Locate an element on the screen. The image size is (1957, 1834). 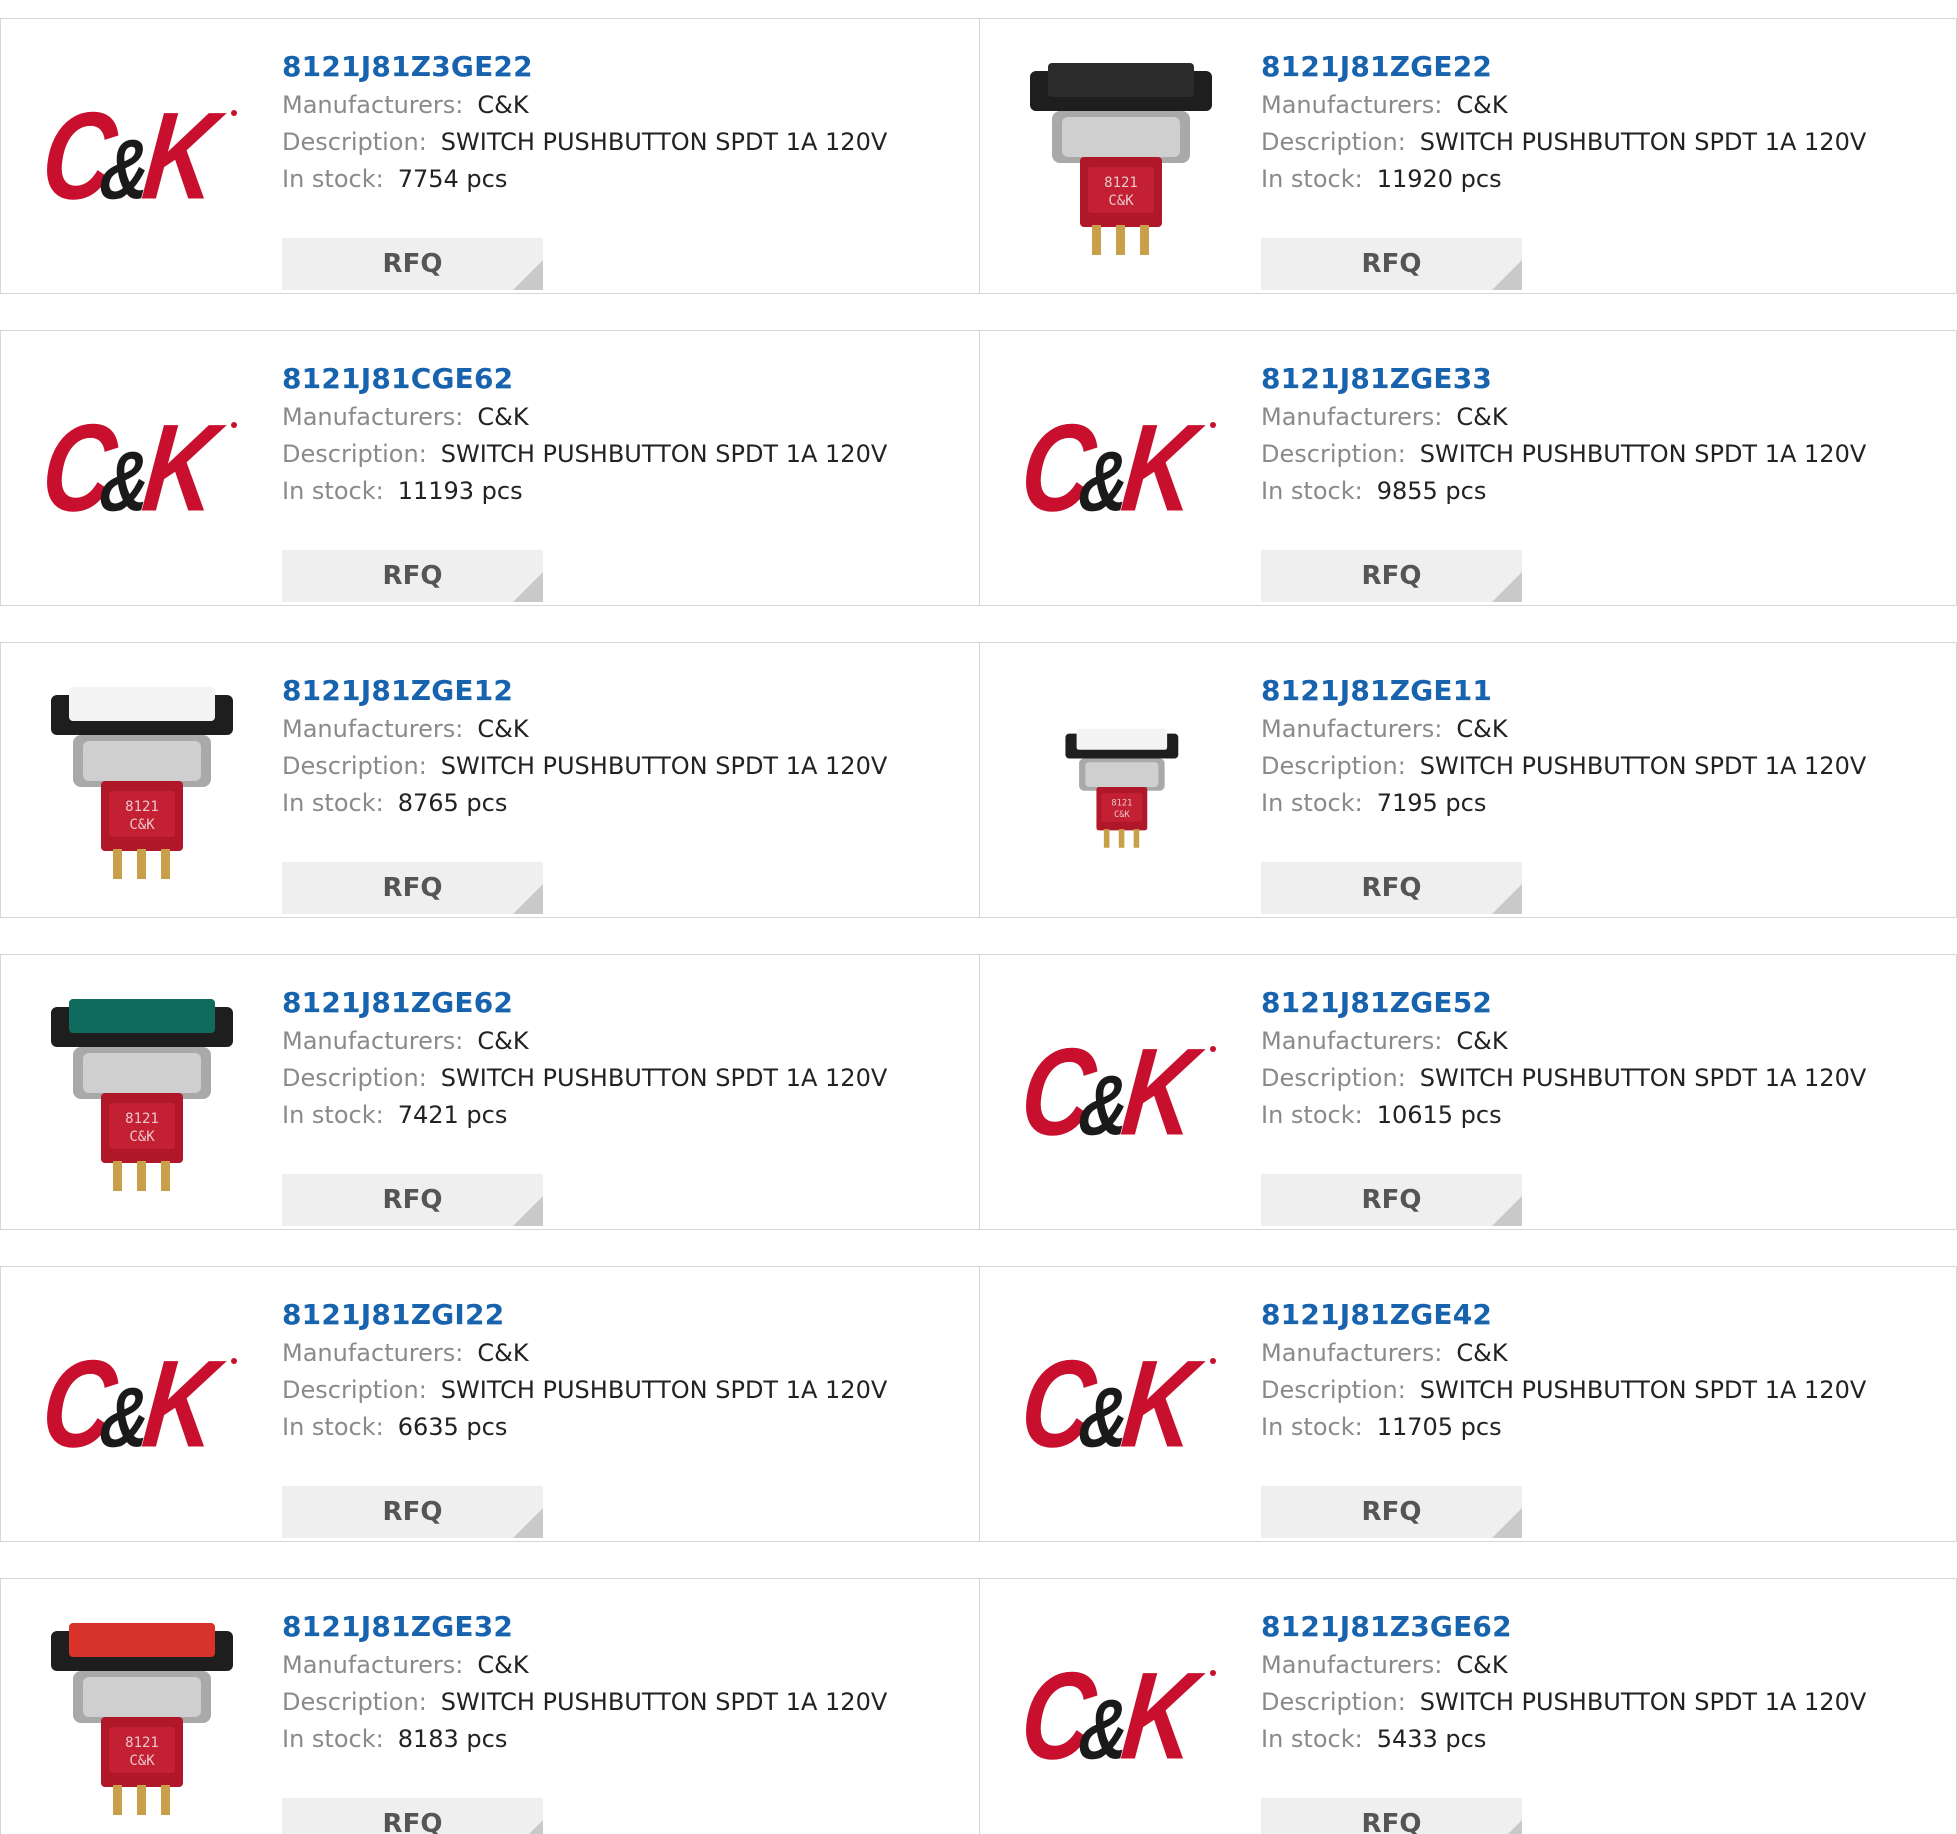
part-number-link: 8121J81ZGI22 is located at coordinates (620, 1315).